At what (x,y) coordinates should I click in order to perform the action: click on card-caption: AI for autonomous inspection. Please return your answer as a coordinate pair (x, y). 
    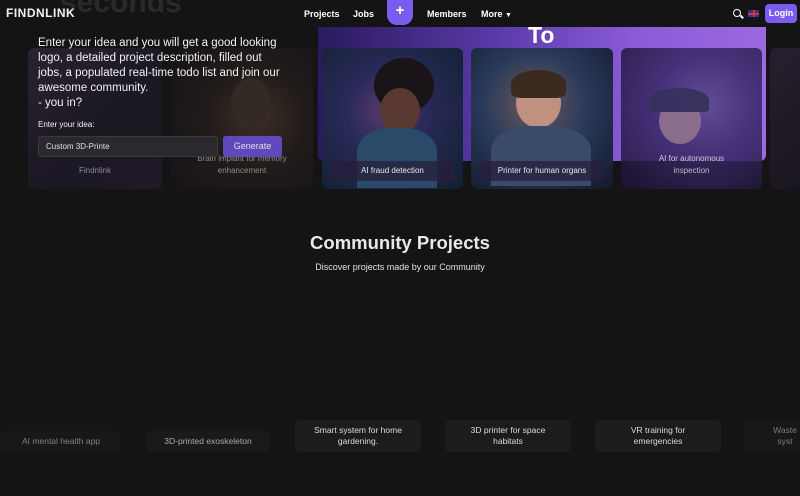
    Looking at the image, I should click on (691, 164).